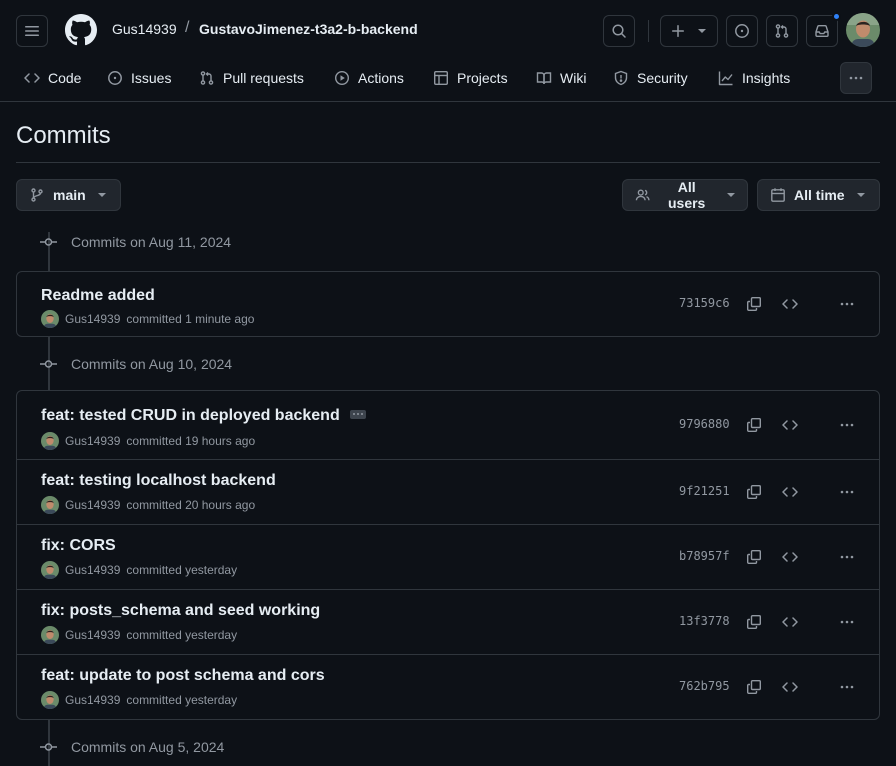 This screenshot has width=896, height=766. What do you see at coordinates (863, 30) in the screenshot?
I see `user-avatar` at bounding box center [863, 30].